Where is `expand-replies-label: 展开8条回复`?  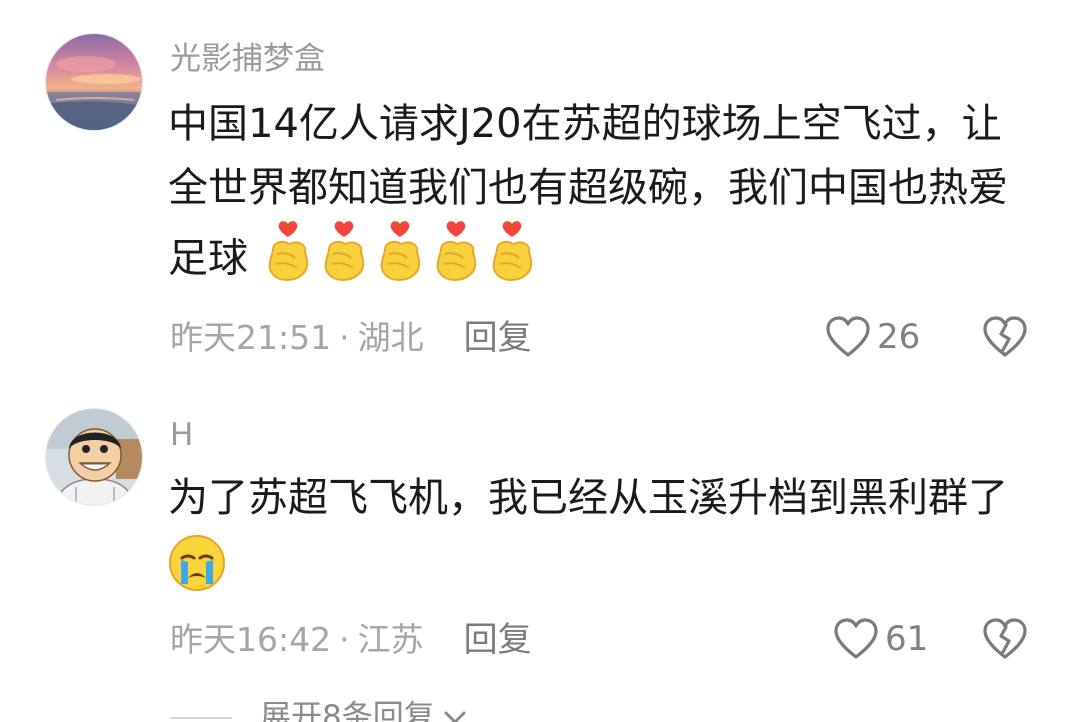
expand-replies-label: 展开8条回复 is located at coordinates (347, 710).